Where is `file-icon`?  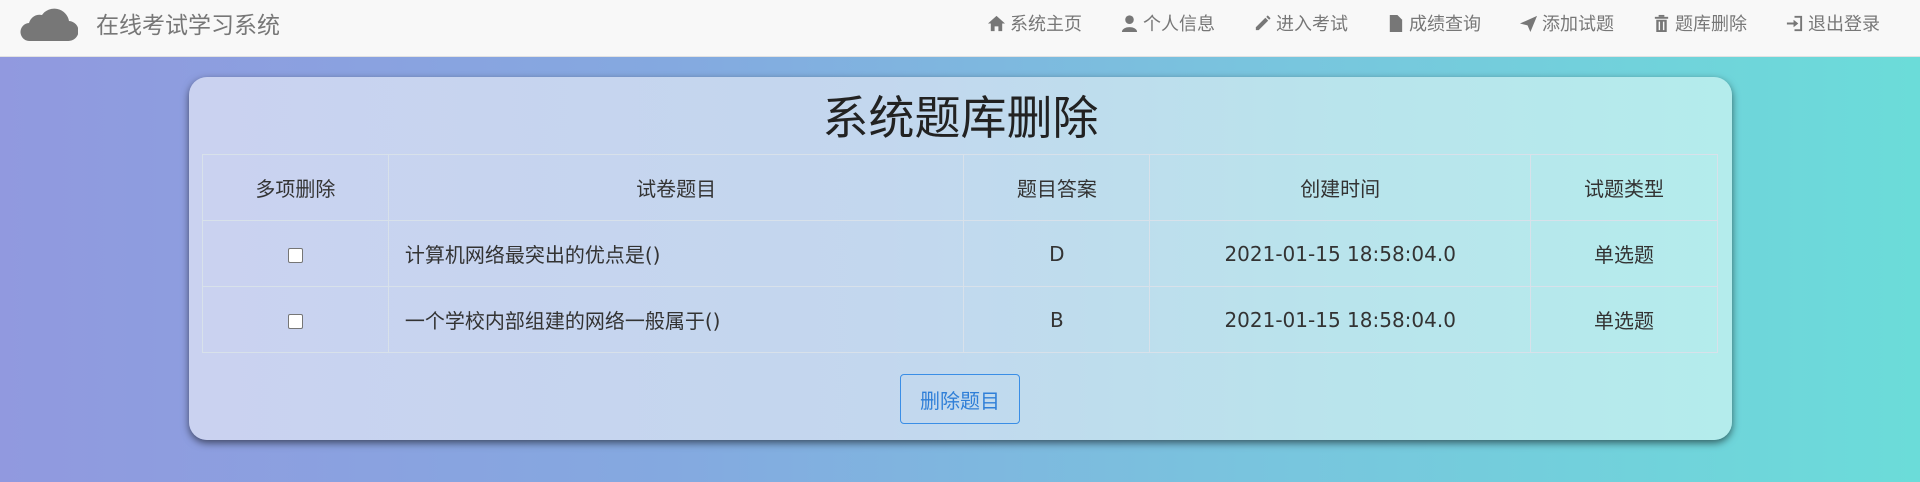 file-icon is located at coordinates (1396, 23).